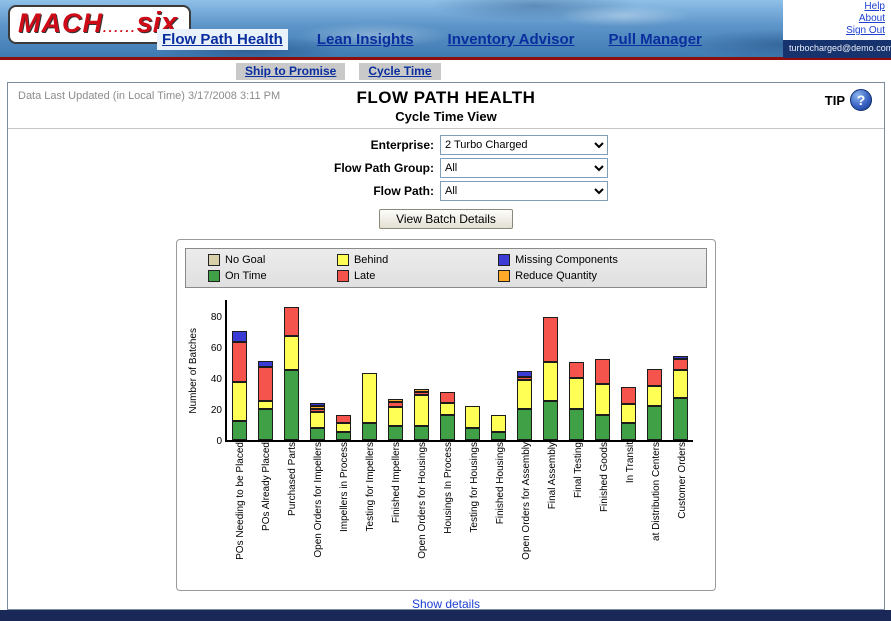 This screenshot has width=891, height=621. I want to click on tab-cycle-time: Cycle Time, so click(400, 71).